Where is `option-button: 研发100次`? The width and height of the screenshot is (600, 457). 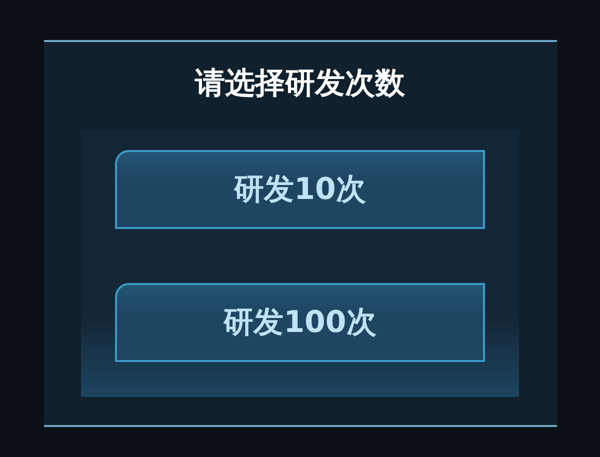 option-button: 研发100次 is located at coordinates (300, 322).